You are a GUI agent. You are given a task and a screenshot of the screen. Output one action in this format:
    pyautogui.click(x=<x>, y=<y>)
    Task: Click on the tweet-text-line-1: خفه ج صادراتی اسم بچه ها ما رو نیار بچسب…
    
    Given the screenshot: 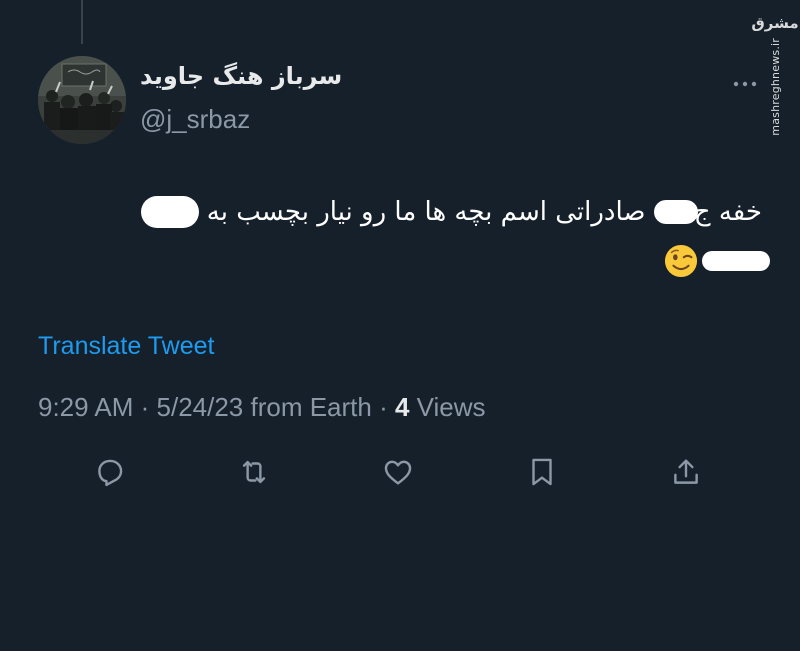 What is the action you would take?
    pyautogui.click(x=451, y=212)
    